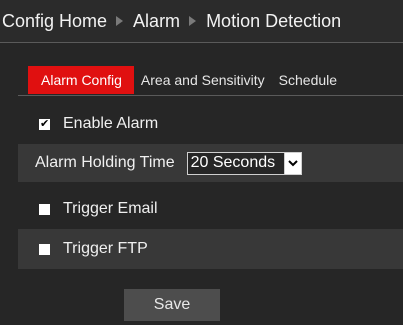 The height and width of the screenshot is (325, 403). I want to click on breadcrumb-motion-detection: Motion Detection, so click(274, 20).